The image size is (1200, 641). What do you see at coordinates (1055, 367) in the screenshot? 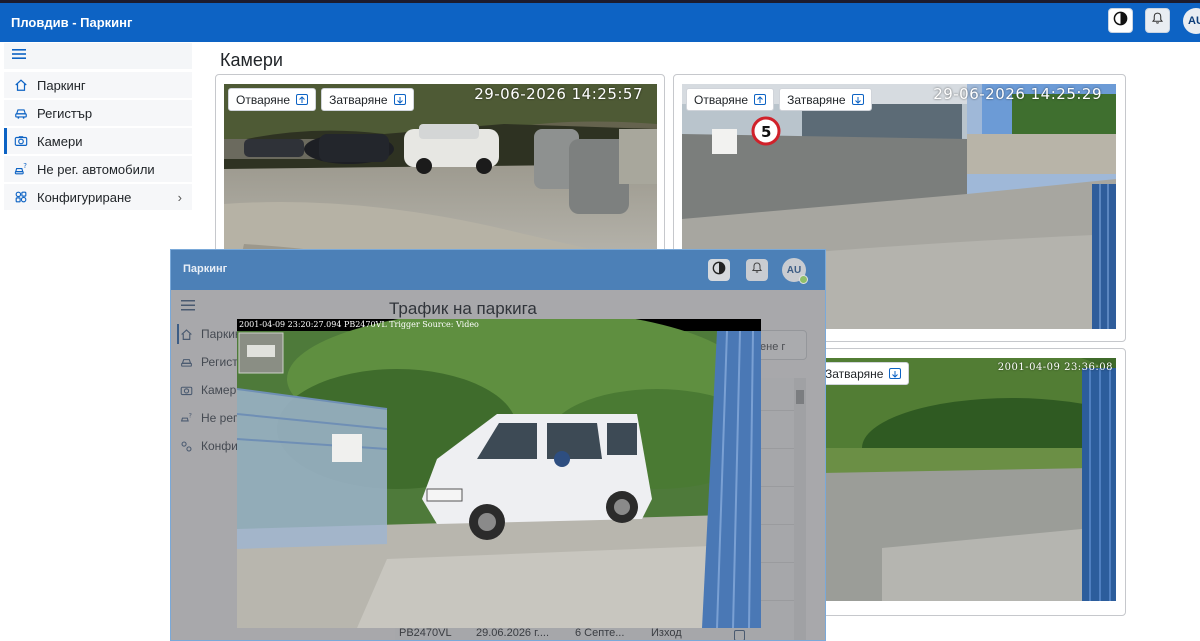
I see `camera-timestamp: 2001-04-09 23:36:08` at bounding box center [1055, 367].